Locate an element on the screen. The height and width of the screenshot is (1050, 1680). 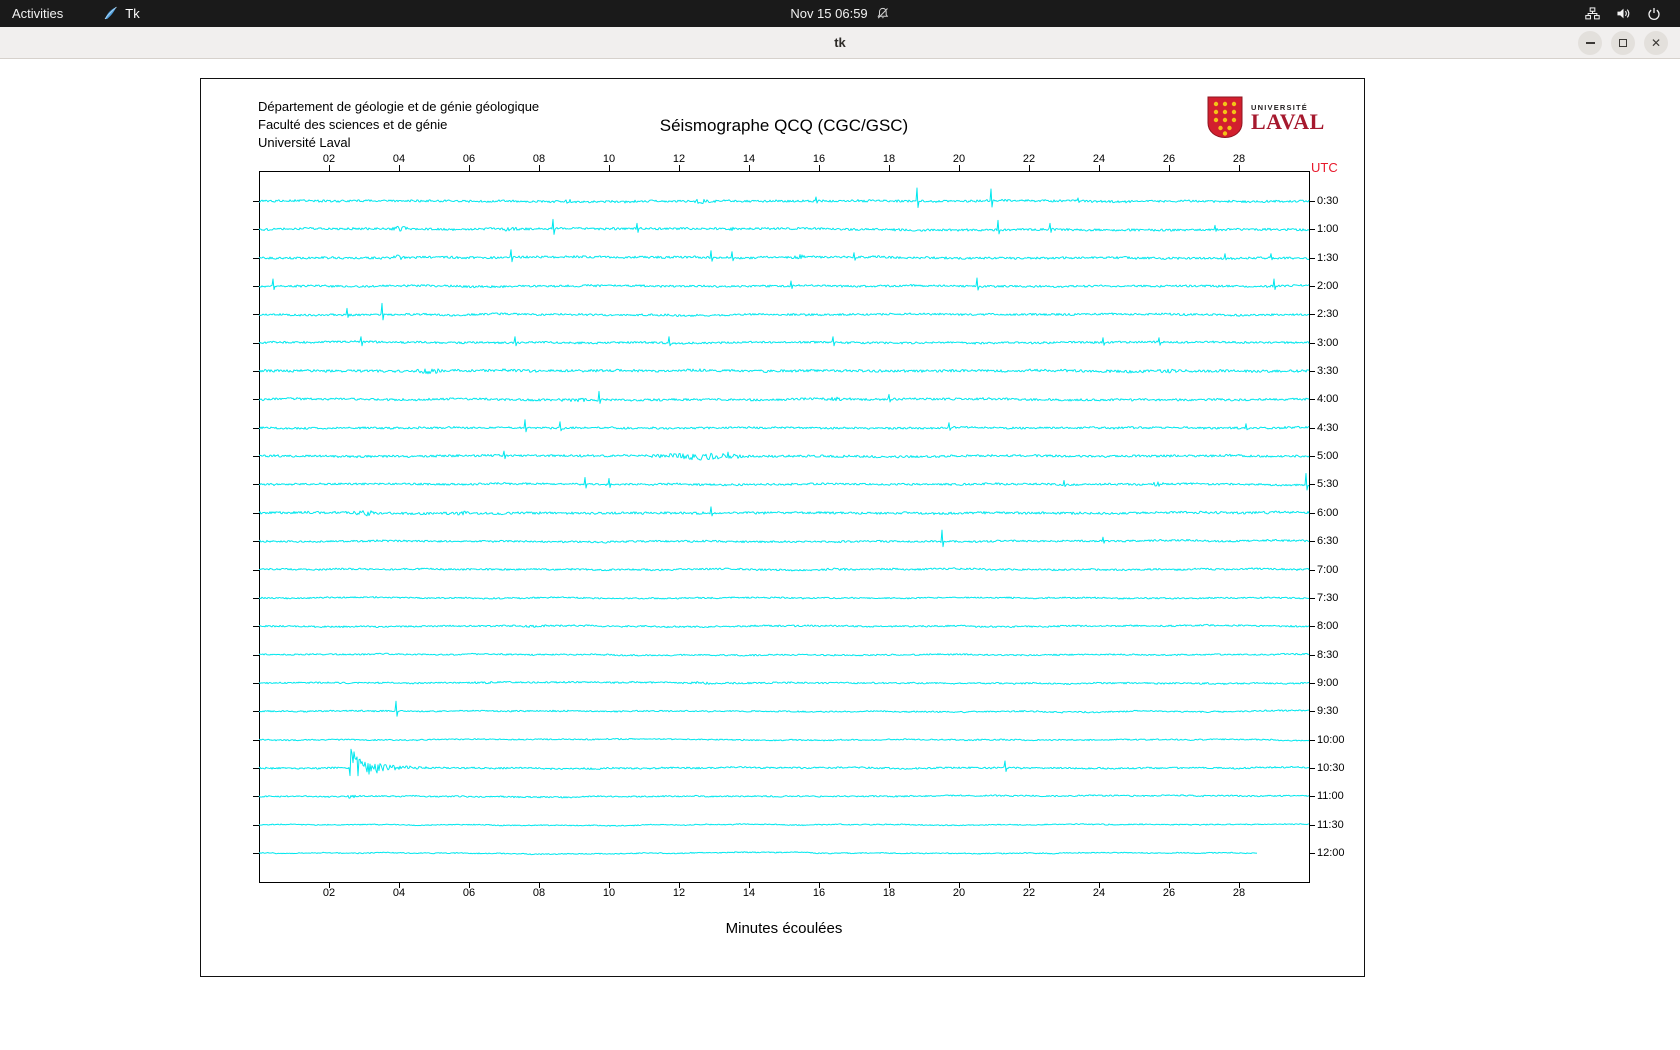
x-tick-label-top: 12 is located at coordinates (679, 159).